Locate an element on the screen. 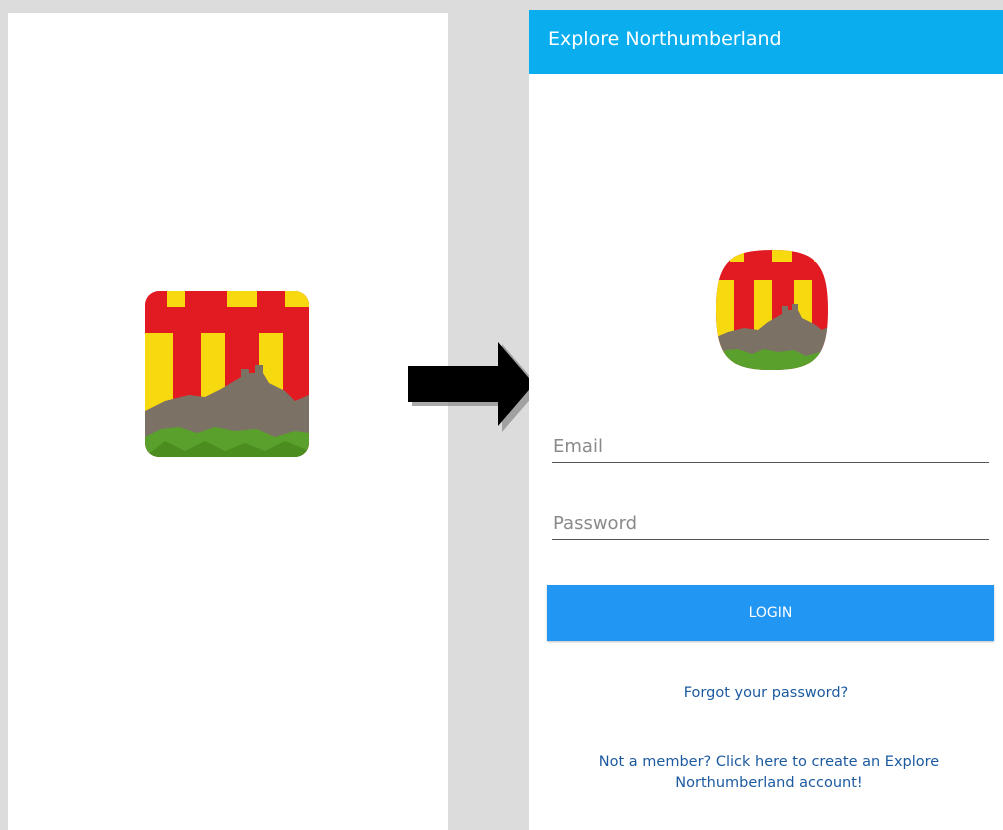  right-arrow-icon is located at coordinates (474, 386).